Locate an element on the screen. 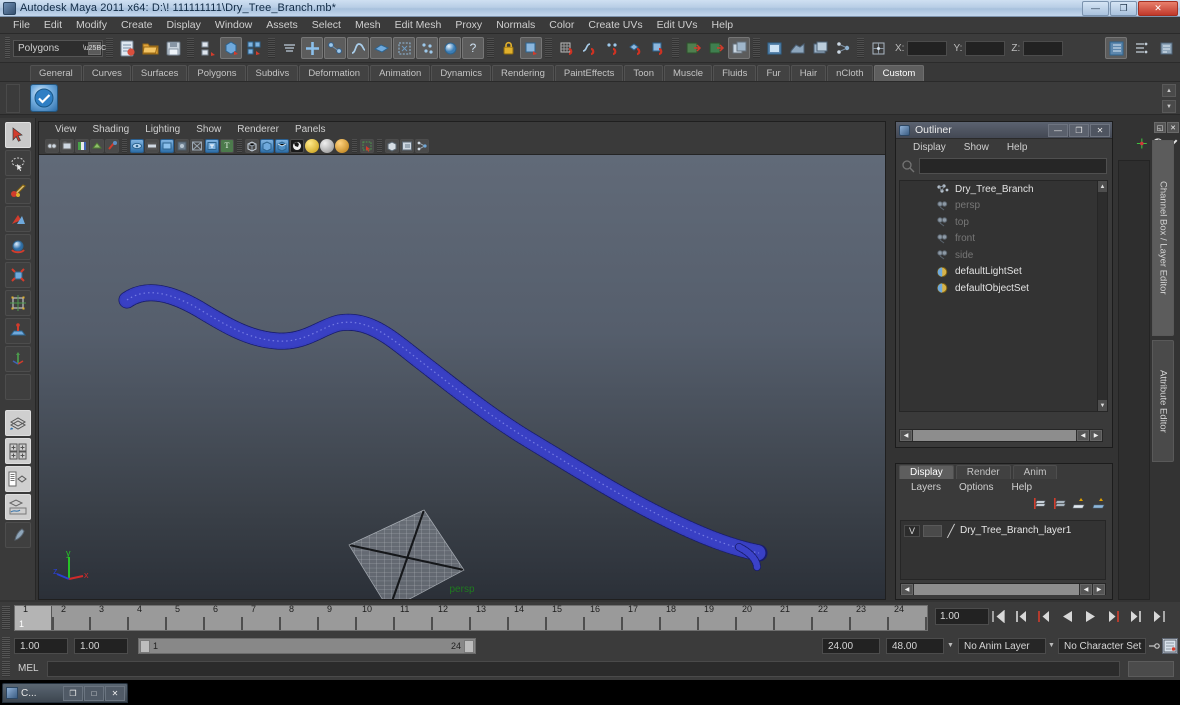  smooth-shade-textured-icon is located at coordinates (282, 145).